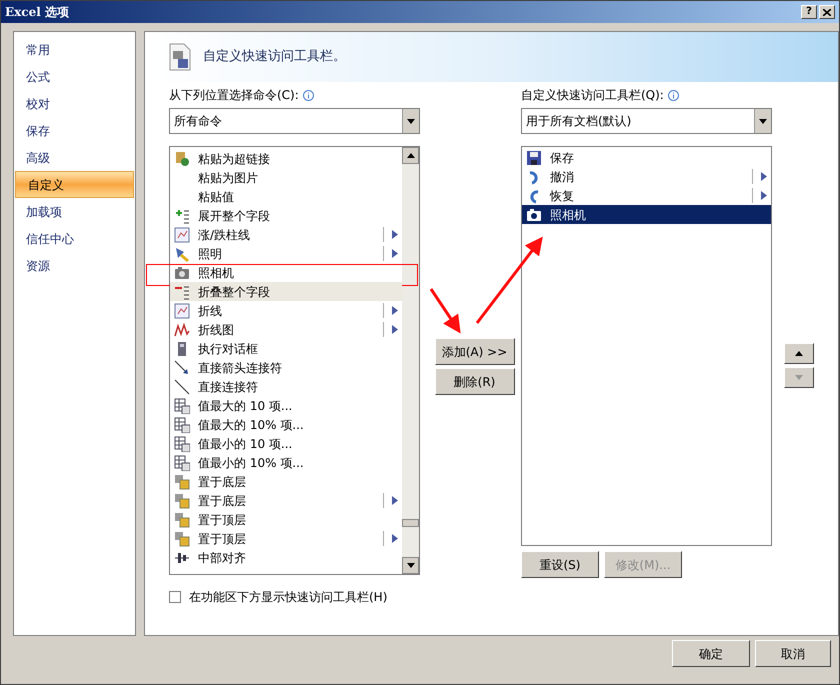  Describe the element at coordinates (182, 368) in the screenshot. I see `connector-arrow-icon` at that location.